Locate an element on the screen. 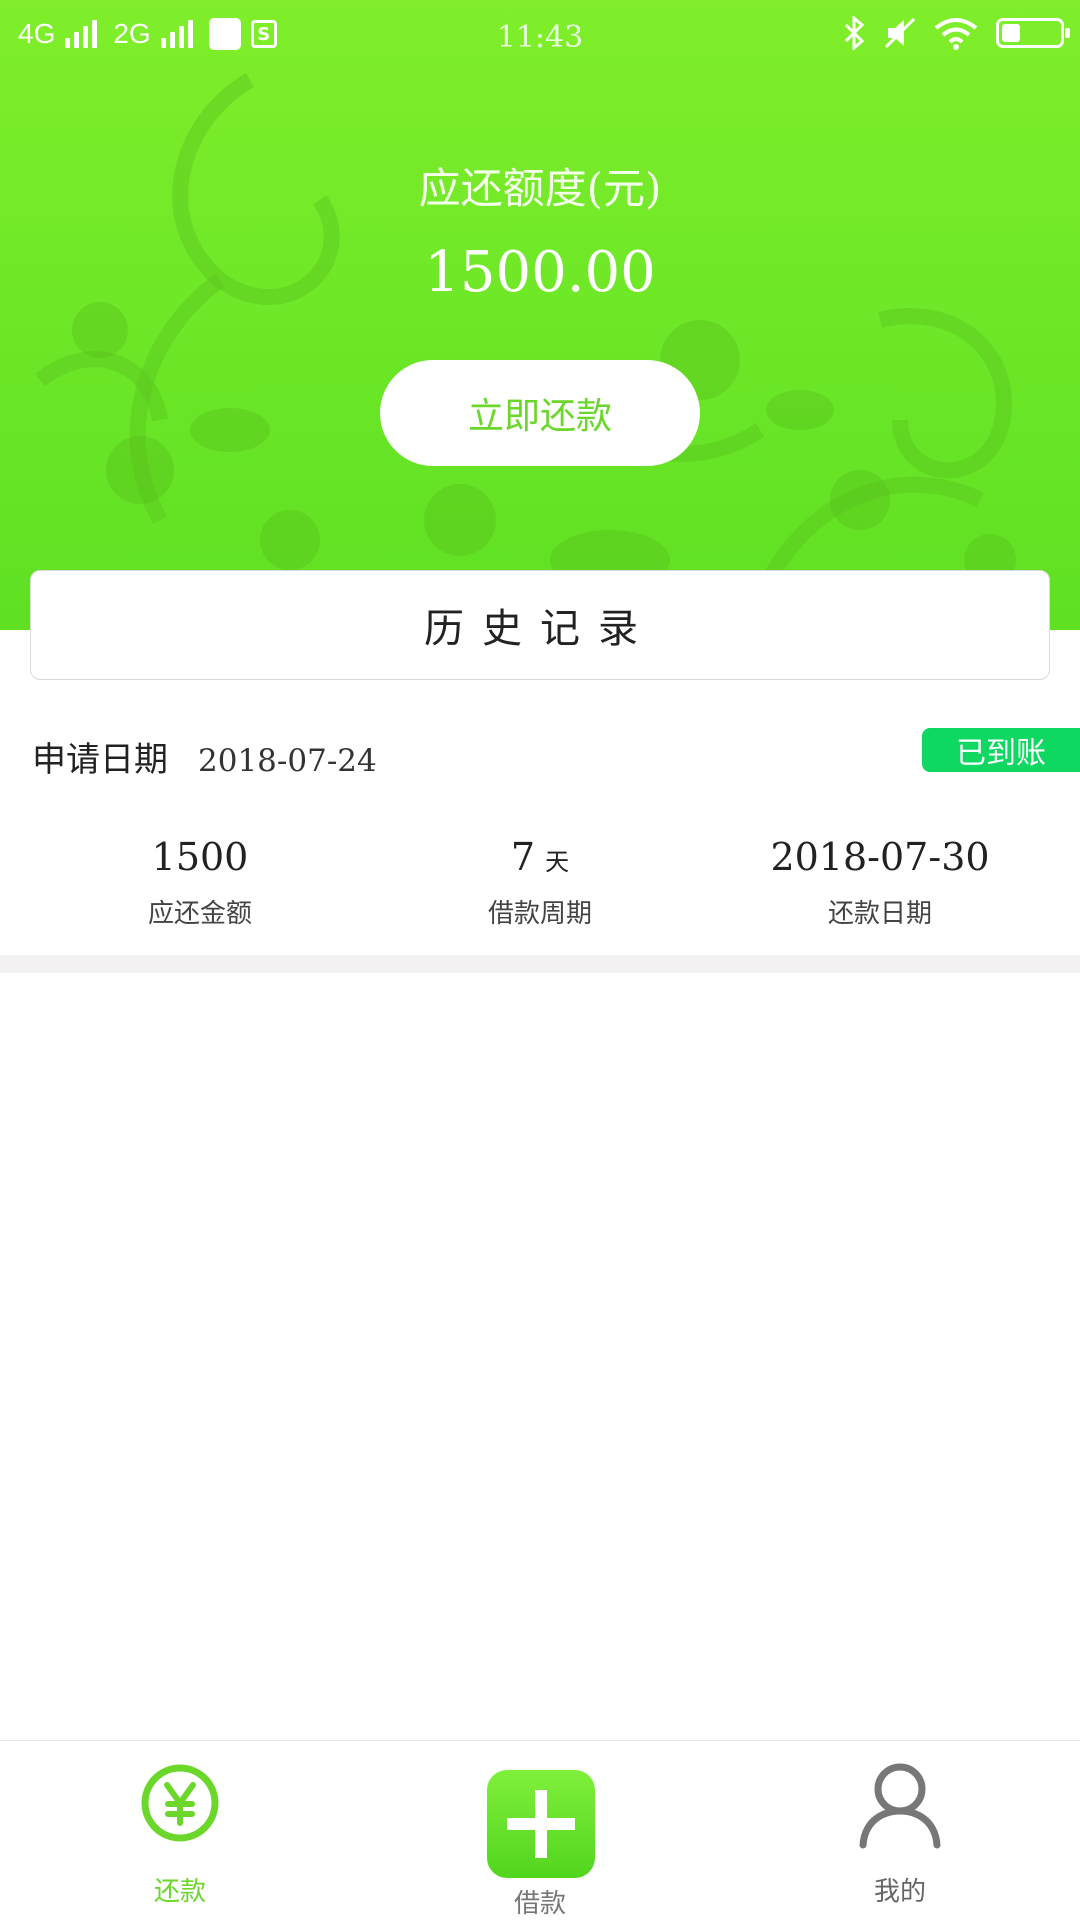  amount-value: 1500 is located at coordinates (200, 857).